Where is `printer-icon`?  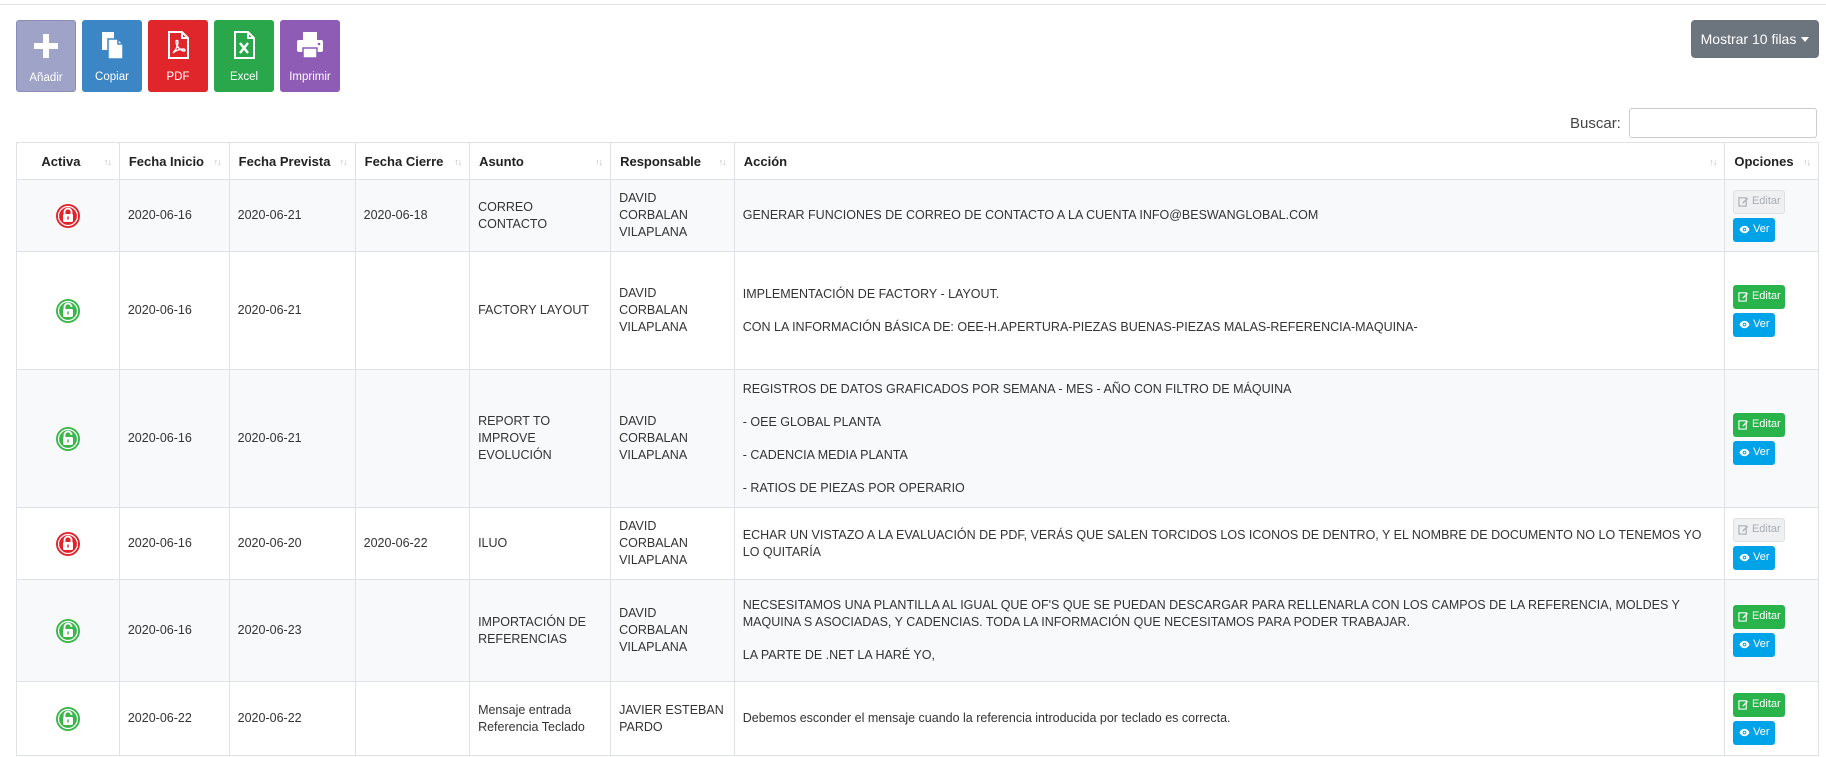
printer-icon is located at coordinates (310, 45).